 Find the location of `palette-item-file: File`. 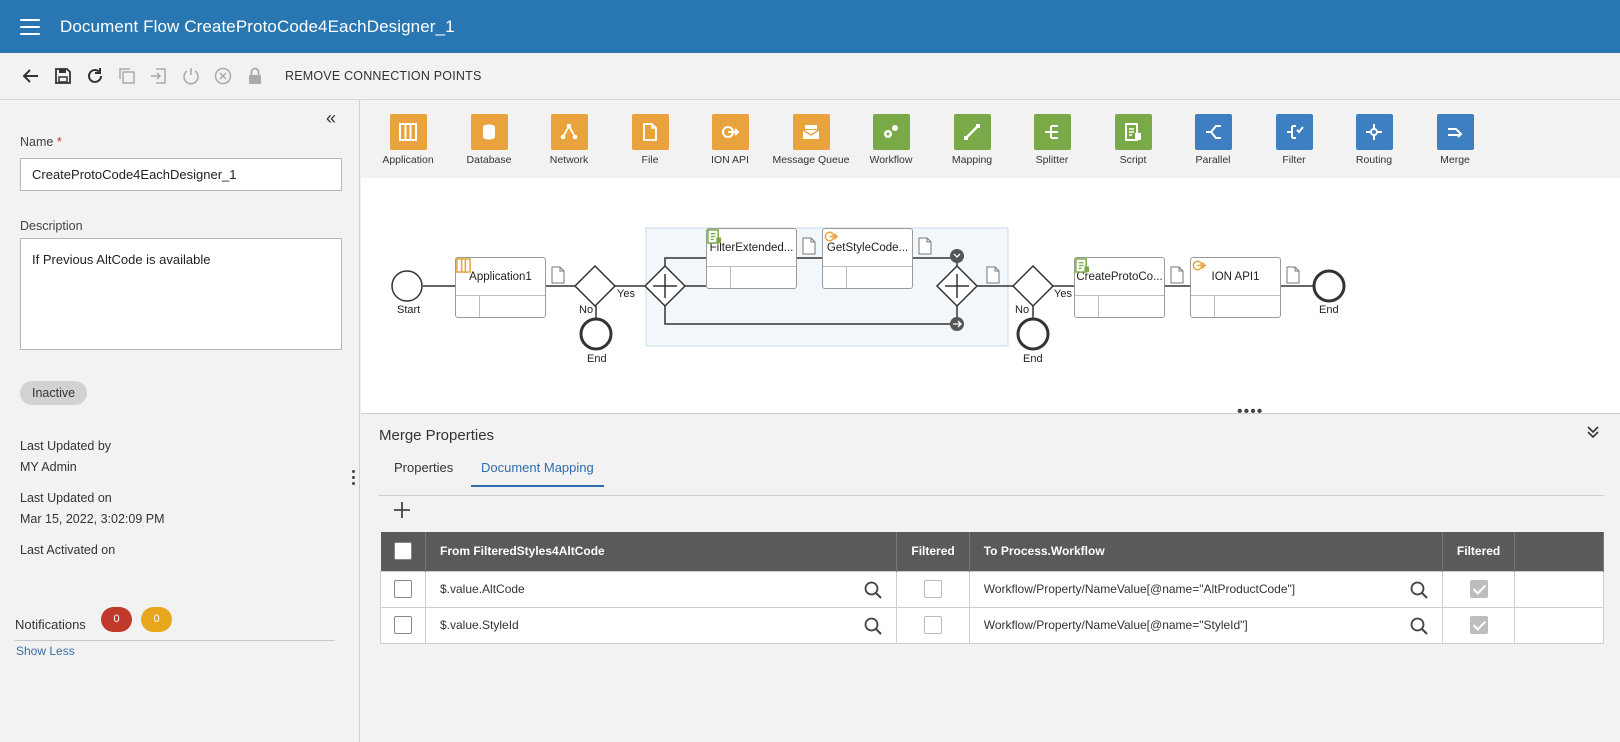

palette-item-file: File is located at coordinates (650, 140).